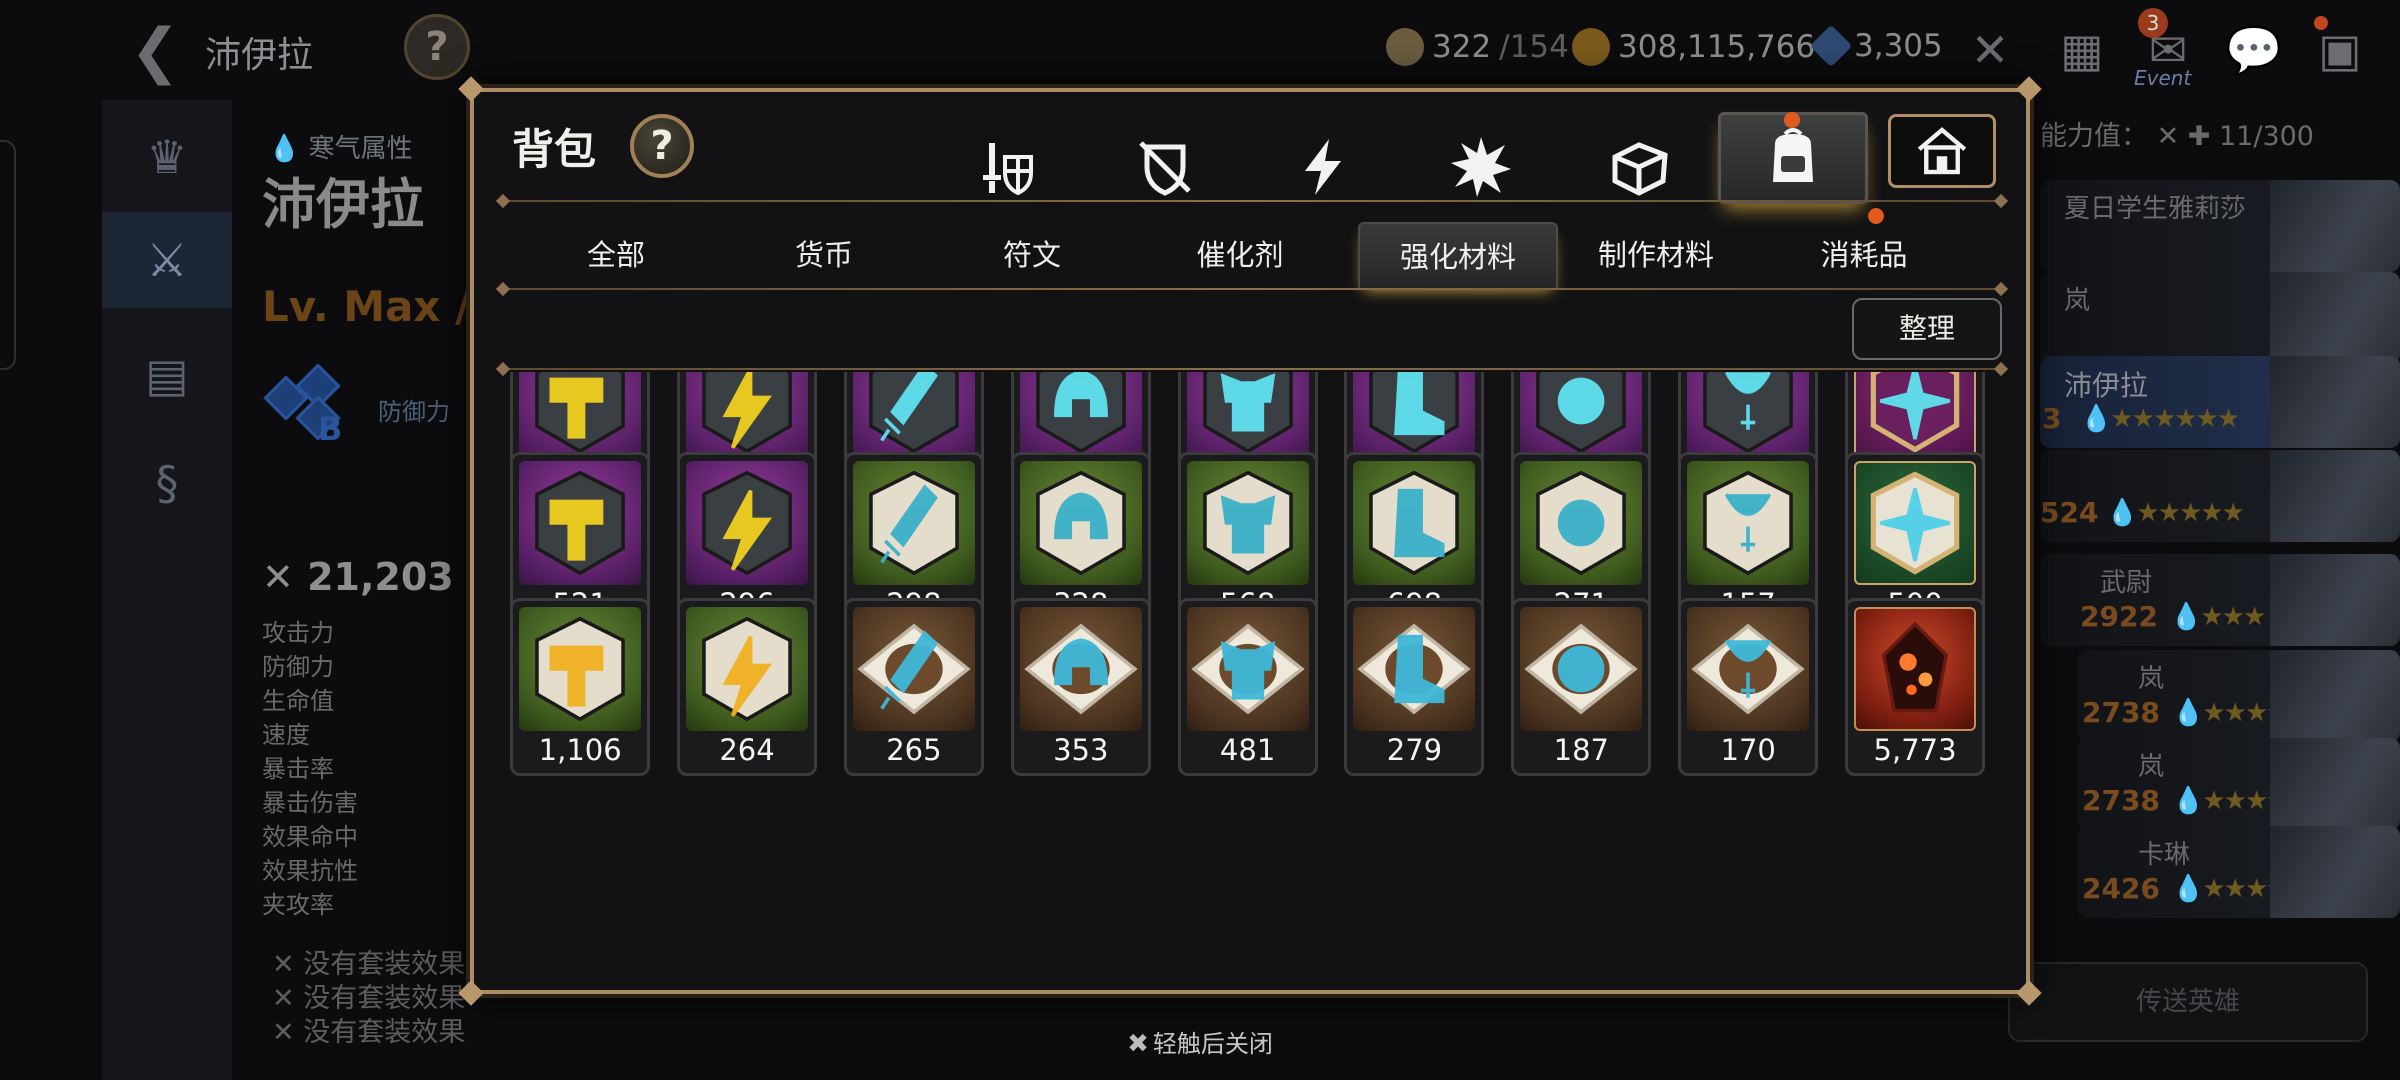 The height and width of the screenshot is (1080, 2400). Describe the element at coordinates (1414, 687) in the screenshot. I see `inventory-slot: 279` at that location.